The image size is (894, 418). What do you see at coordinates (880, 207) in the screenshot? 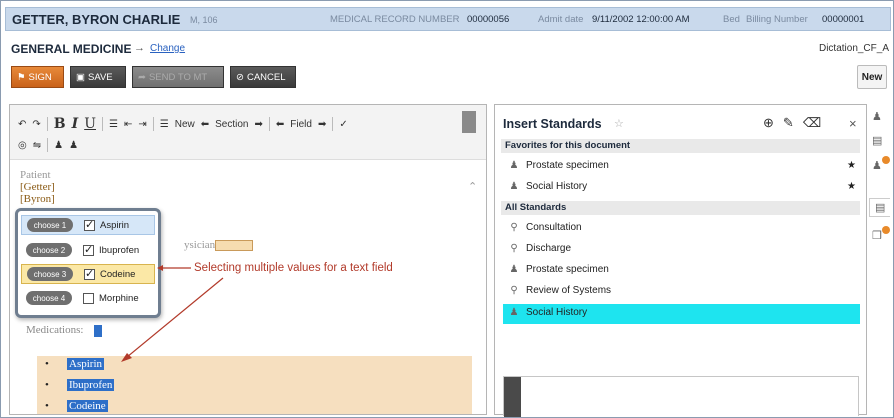
I see `standards-tab-icon: ▤` at bounding box center [880, 207].